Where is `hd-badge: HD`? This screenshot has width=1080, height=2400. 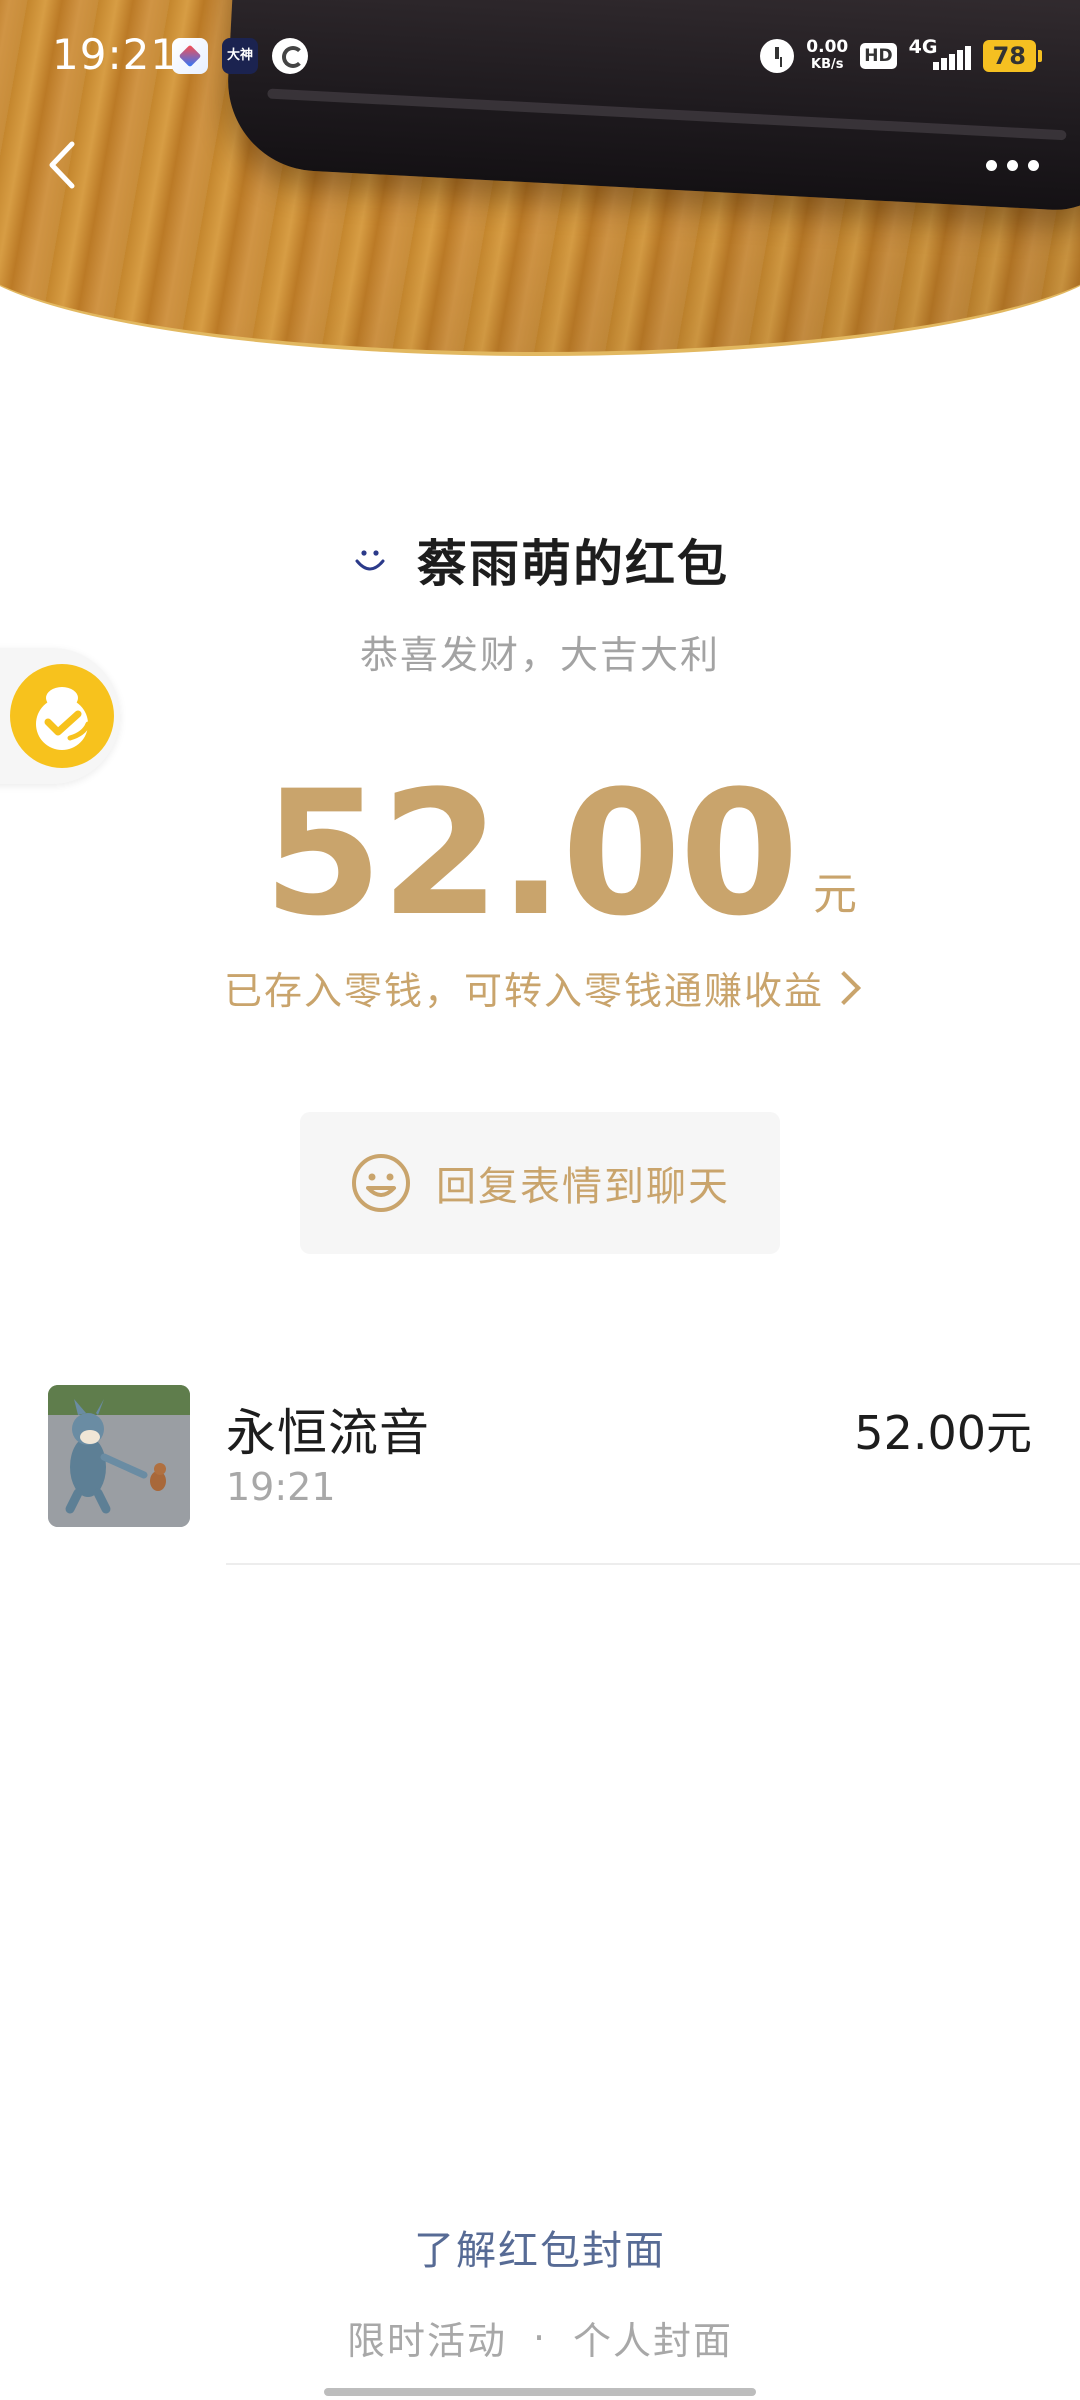
hd-badge: HD is located at coordinates (878, 56).